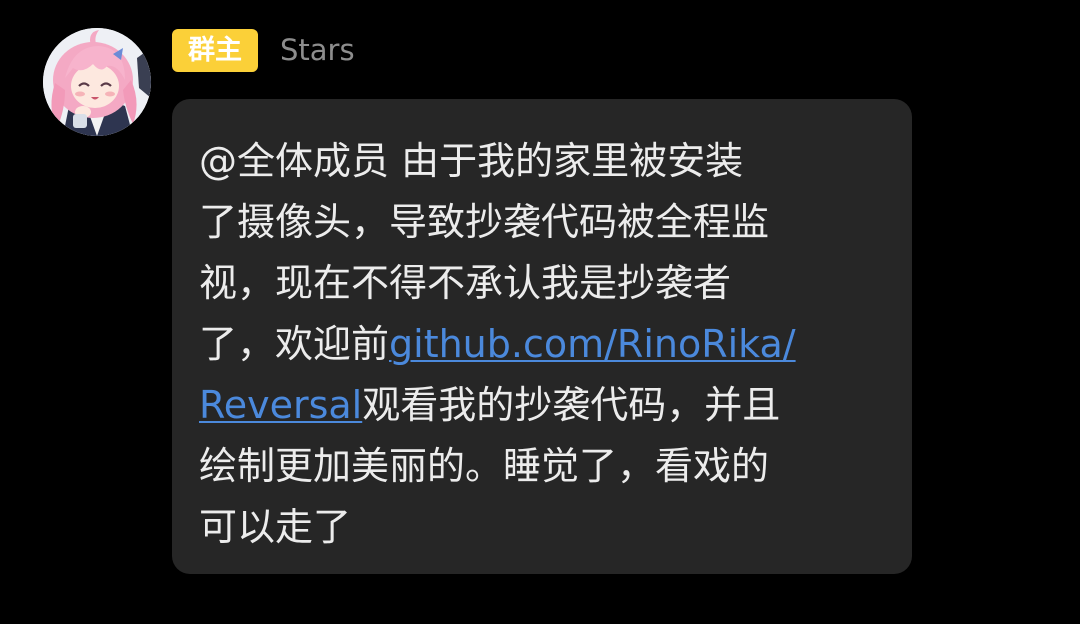 Image resolution: width=1080 pixels, height=624 pixels. I want to click on sender-name: Stars, so click(317, 50).